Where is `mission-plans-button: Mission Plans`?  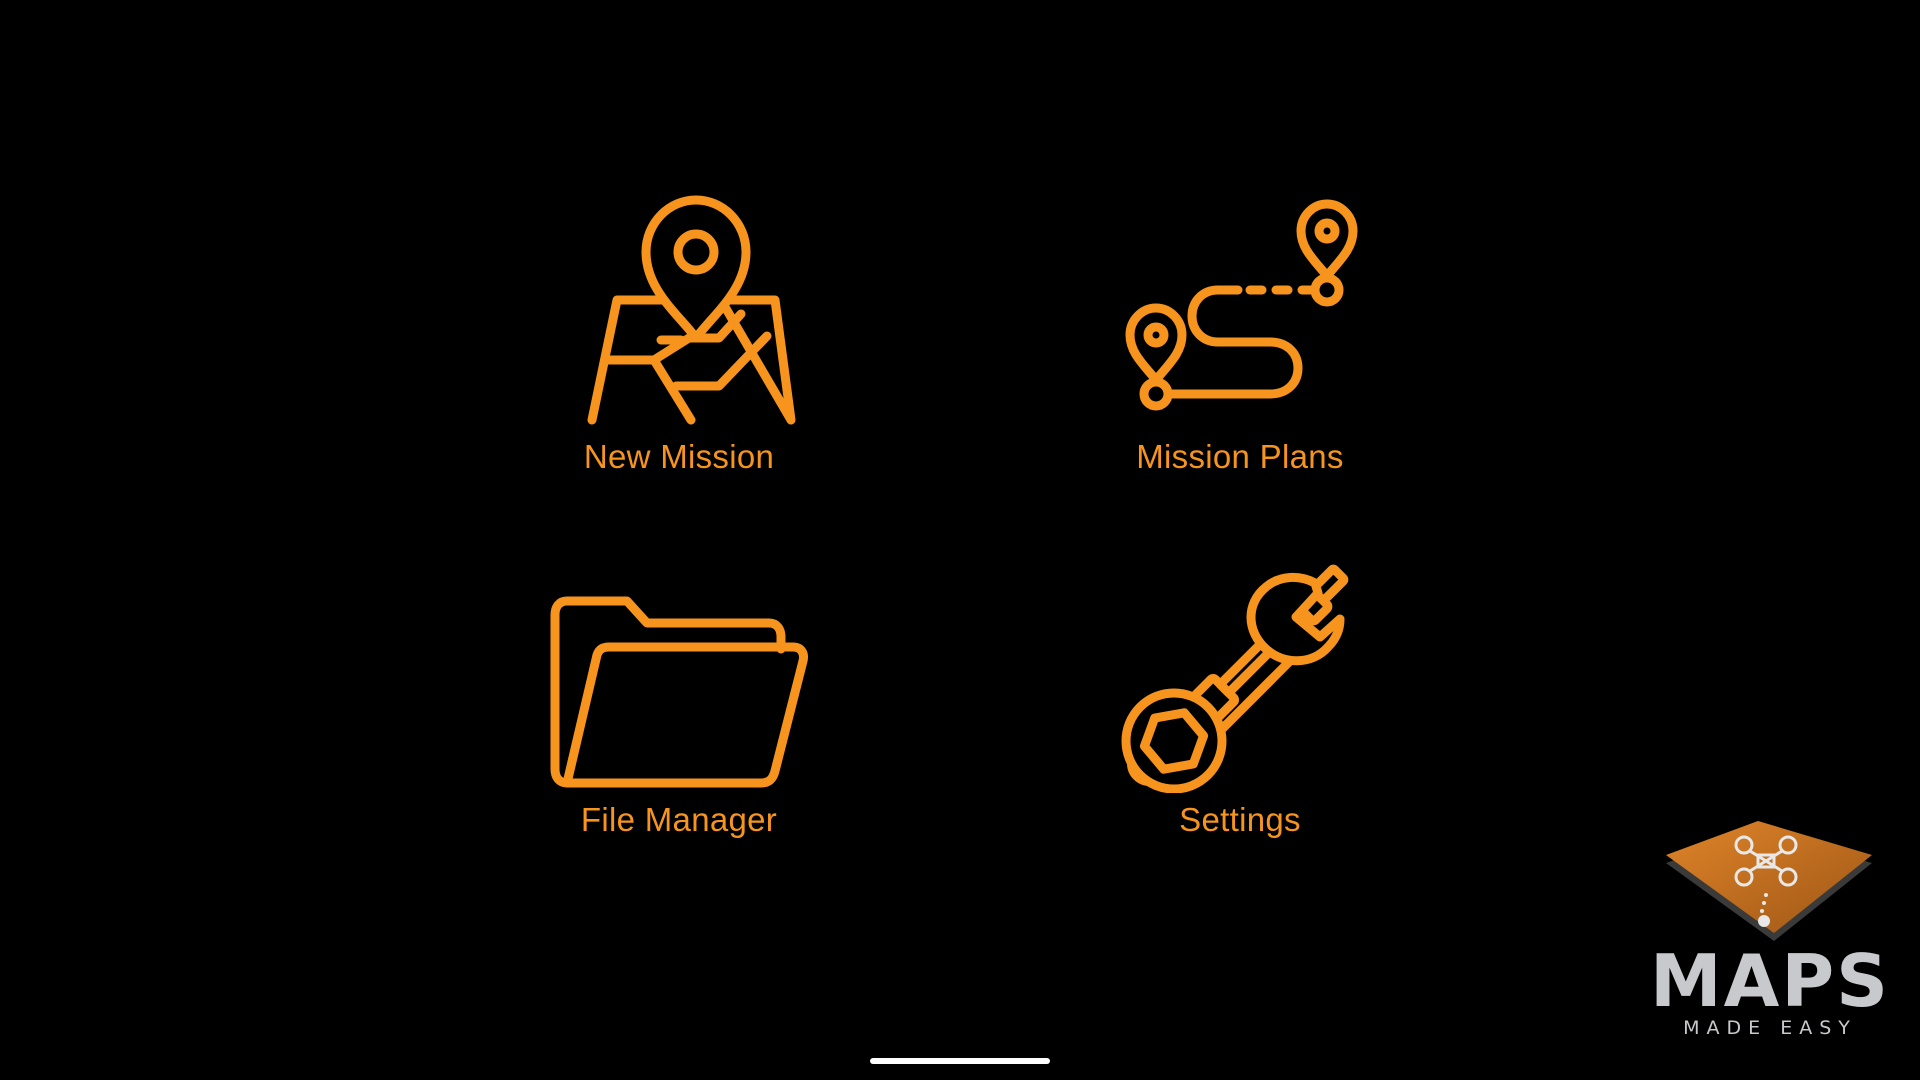 mission-plans-button: Mission Plans is located at coordinates (1240, 345).